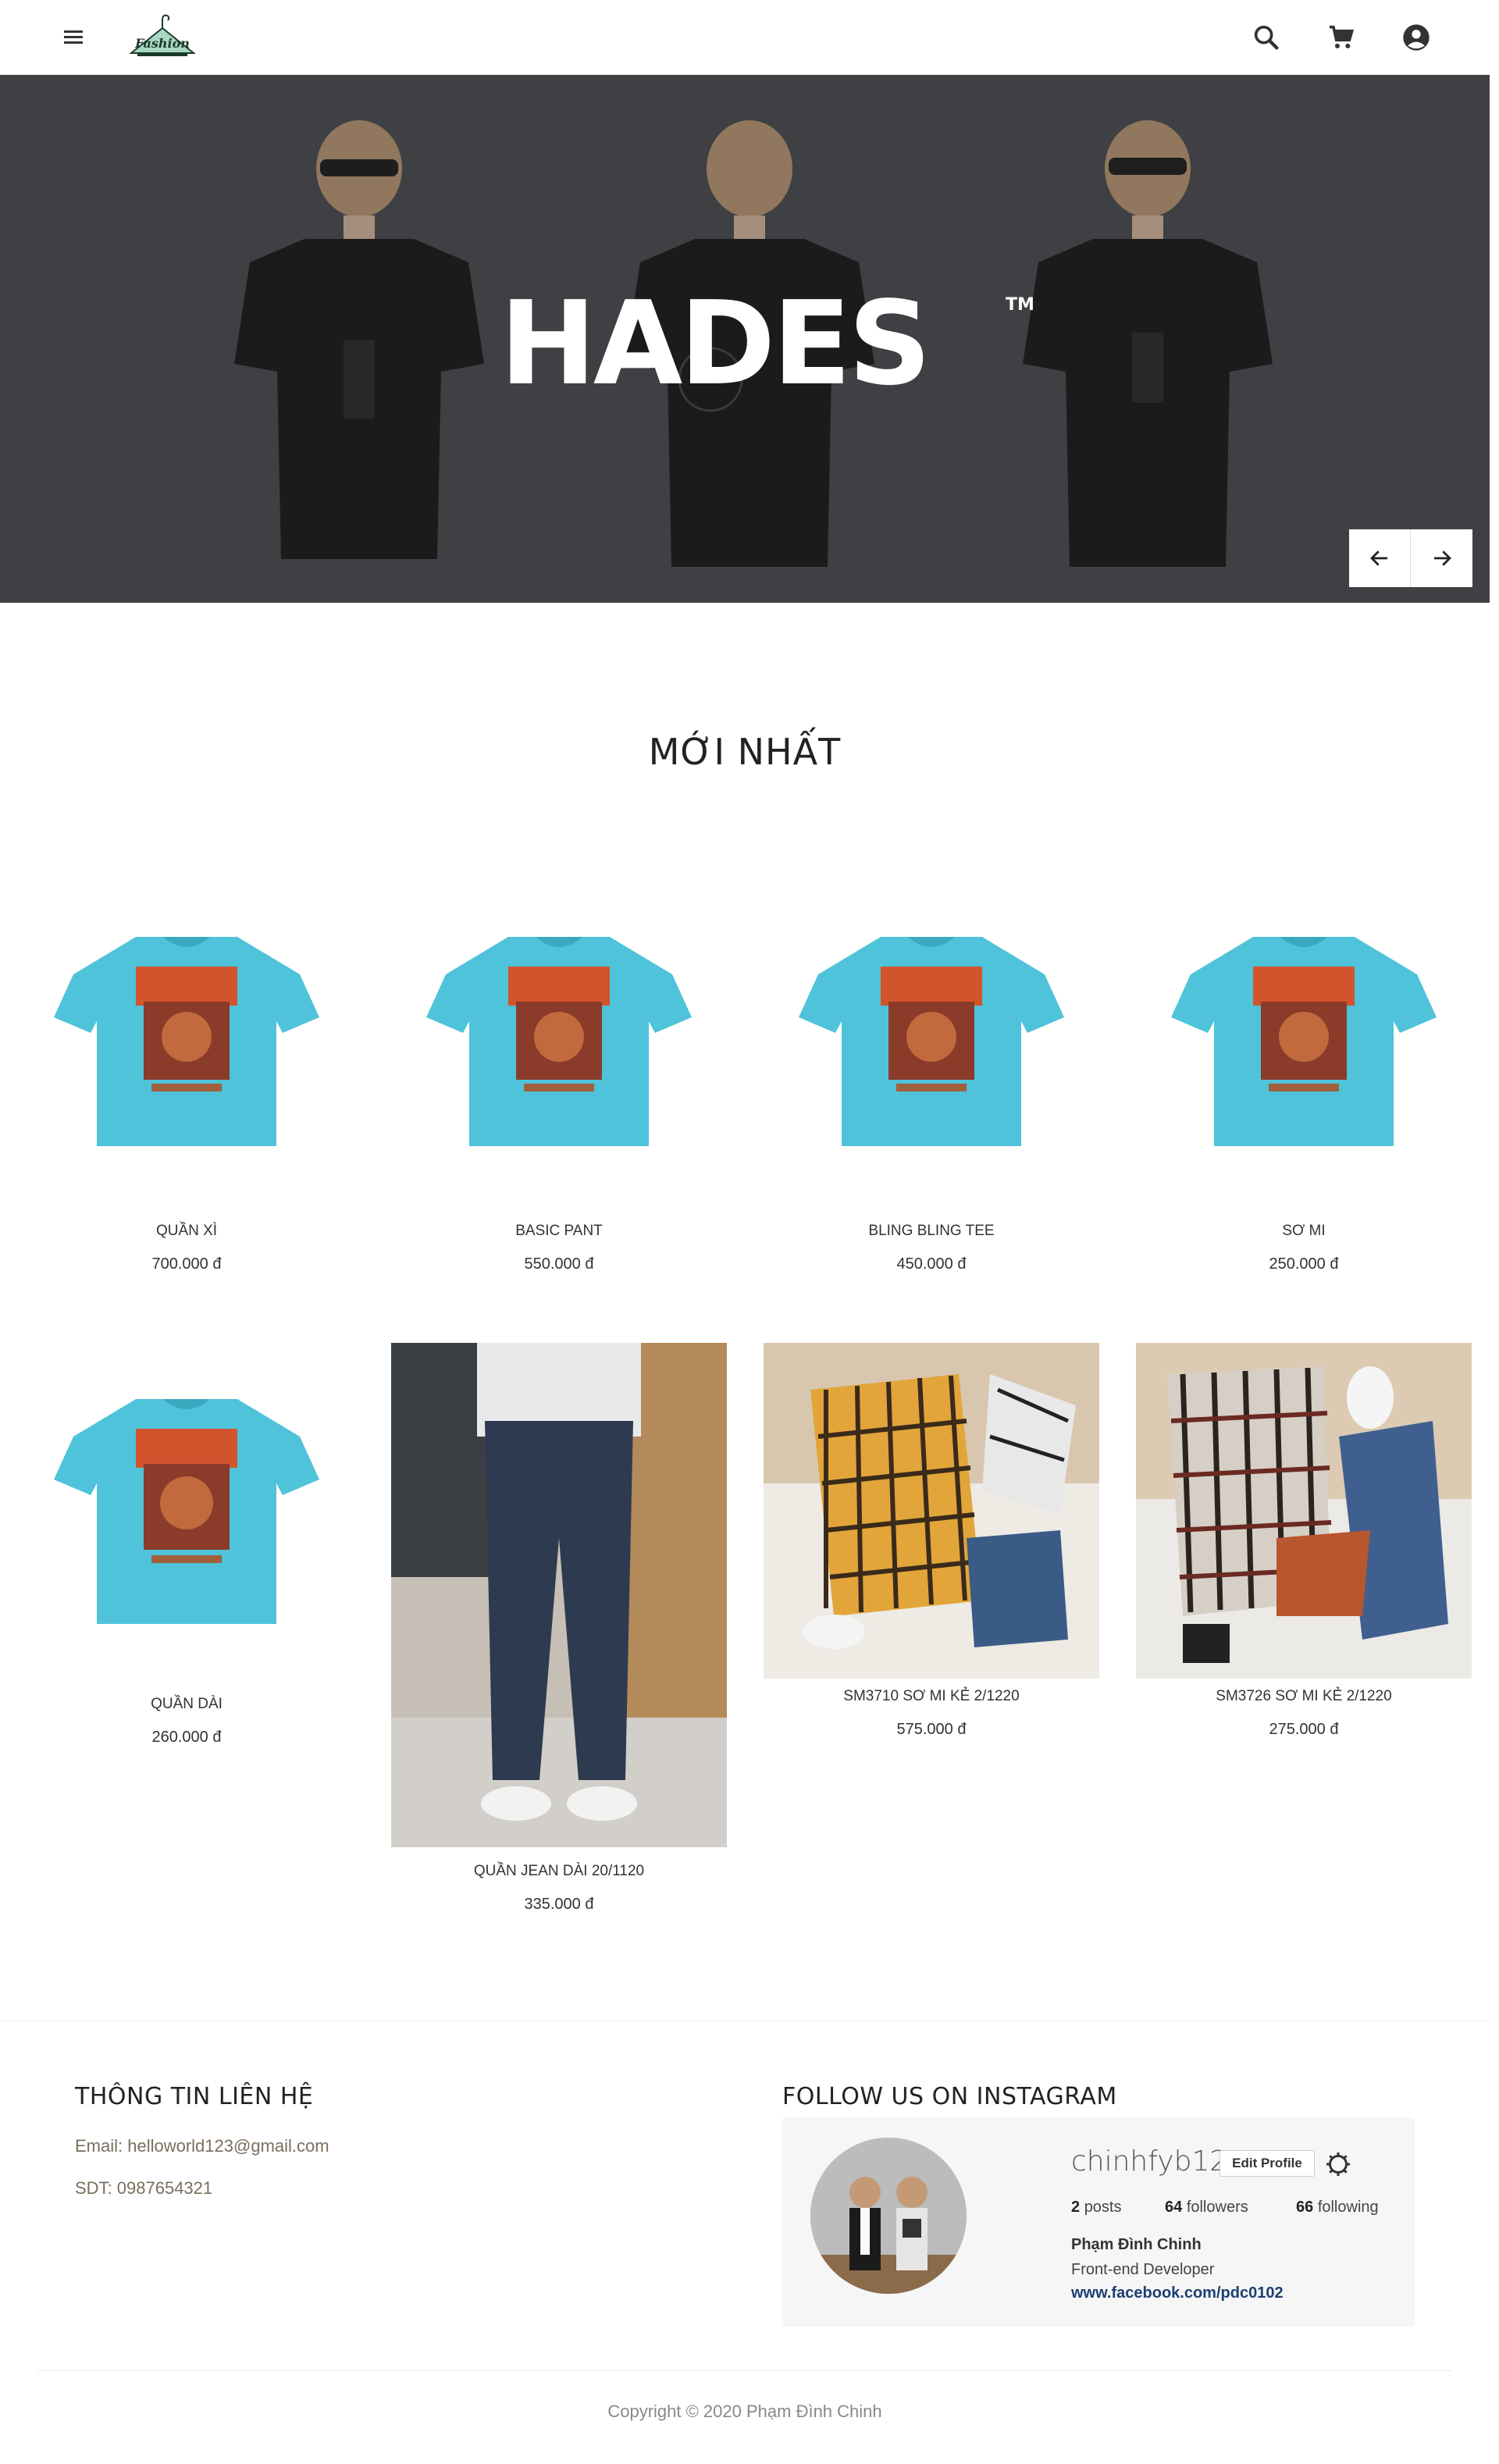 The image size is (1499, 2464). I want to click on arrow-left-icon, so click(1380, 558).